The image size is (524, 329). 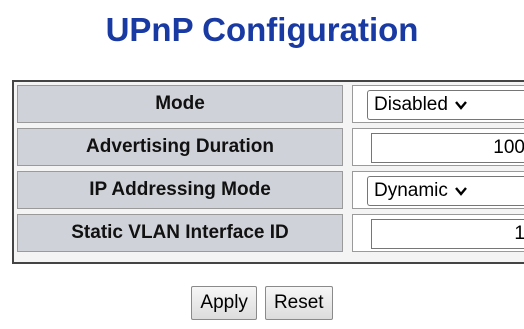 I want to click on static-vlan-interface-id-input, so click(x=447, y=234).